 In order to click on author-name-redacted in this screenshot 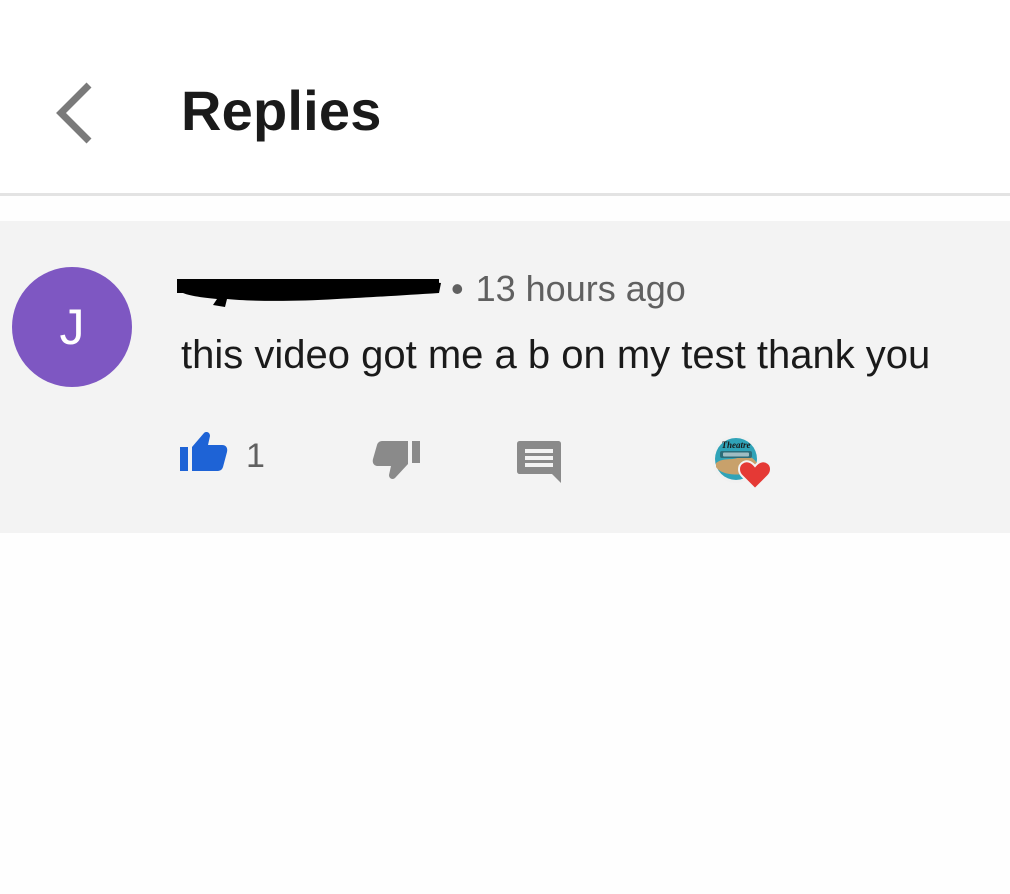, I will do `click(310, 289)`.